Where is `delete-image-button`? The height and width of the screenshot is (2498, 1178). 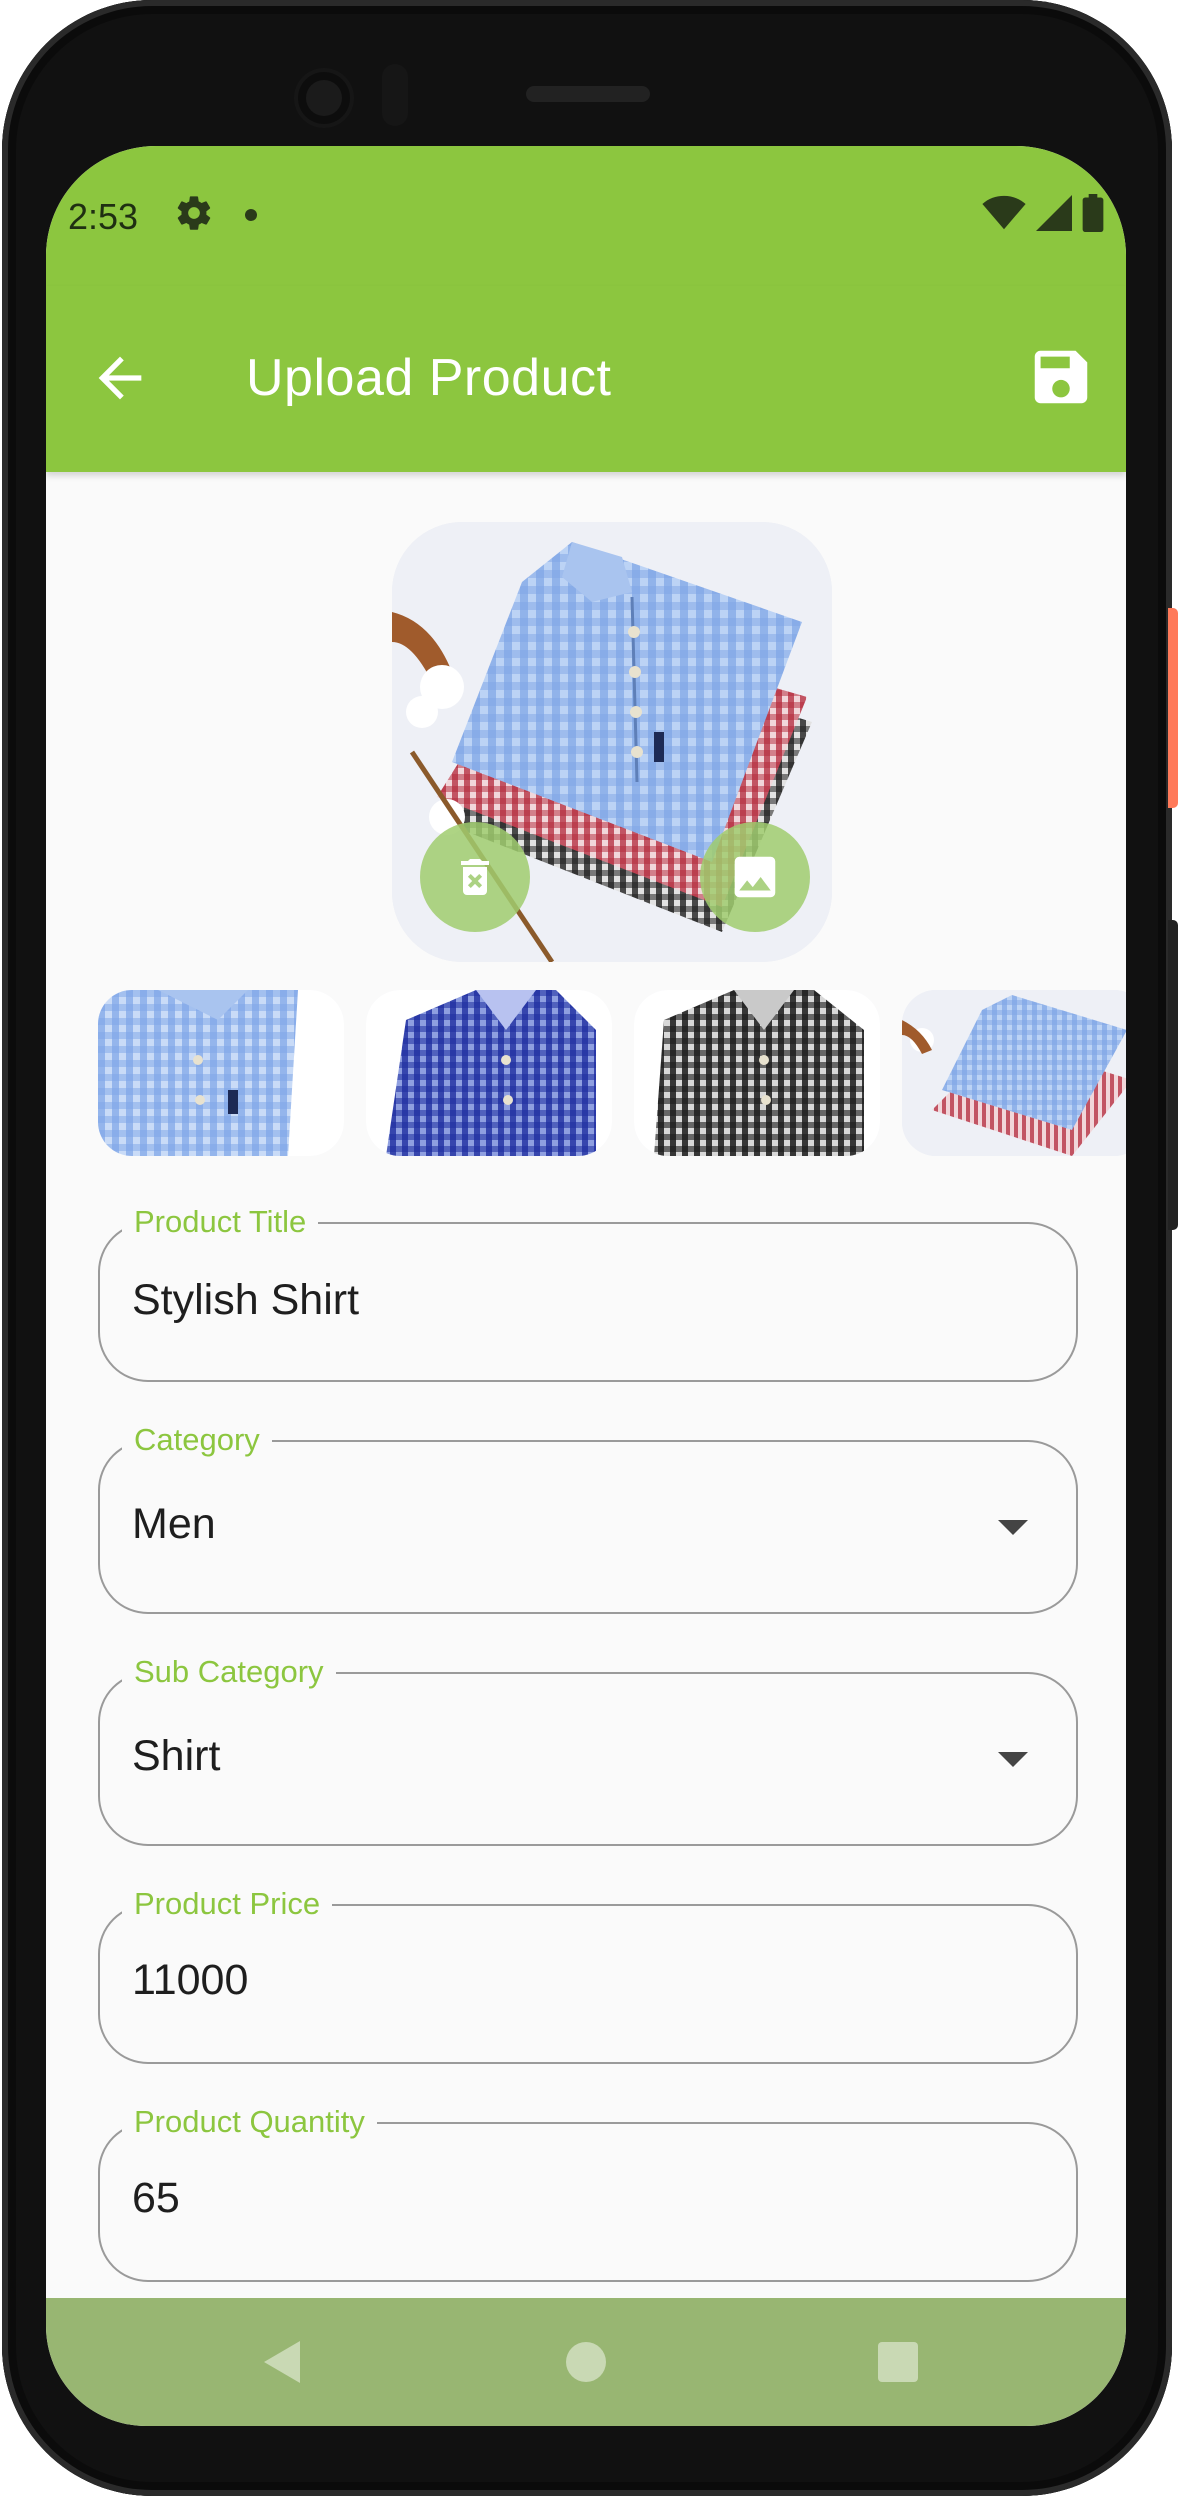 delete-image-button is located at coordinates (475, 877).